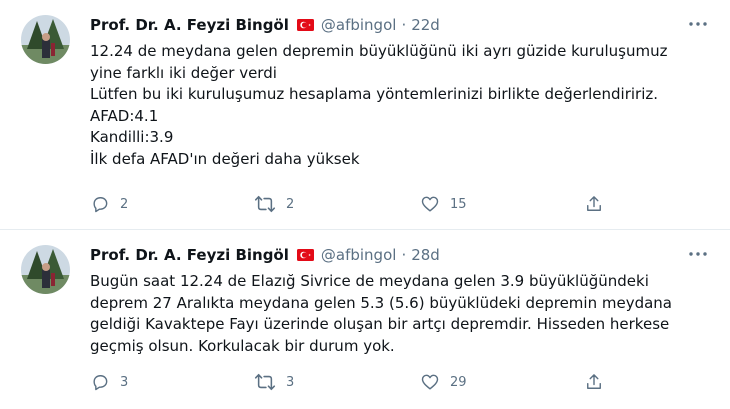 The height and width of the screenshot is (409, 730). I want to click on tweet-text-line: AFAD:4.1, so click(124, 115).